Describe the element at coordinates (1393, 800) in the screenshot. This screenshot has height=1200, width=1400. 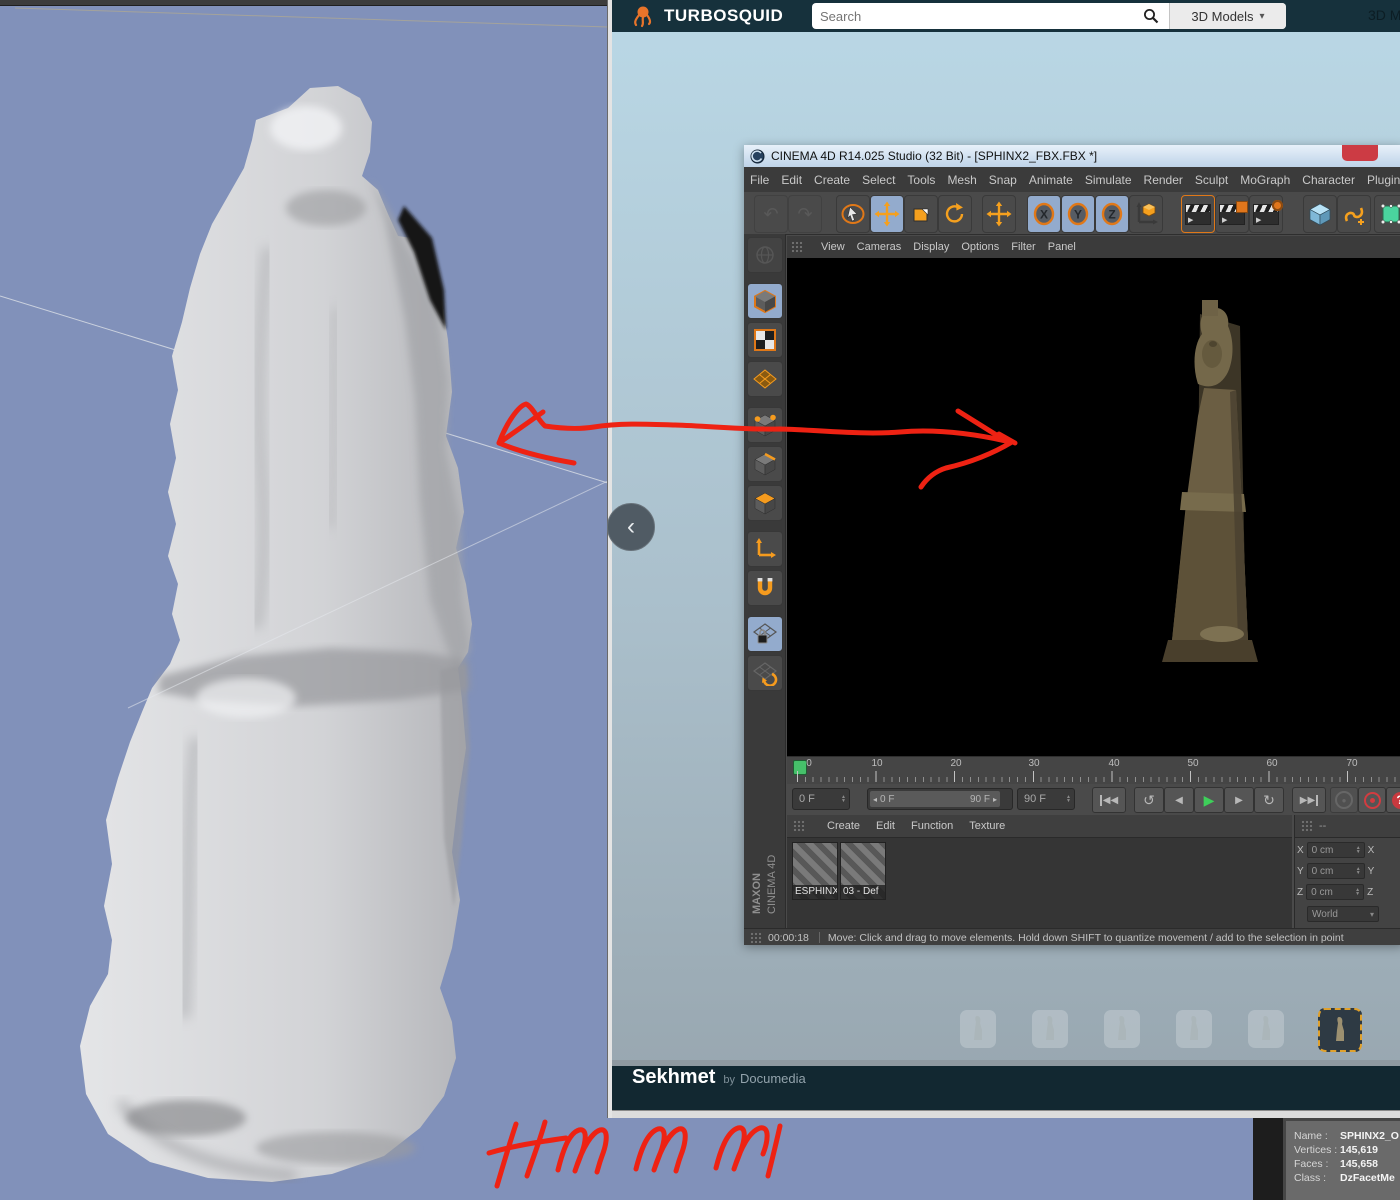
I see `help-button: ?` at that location.